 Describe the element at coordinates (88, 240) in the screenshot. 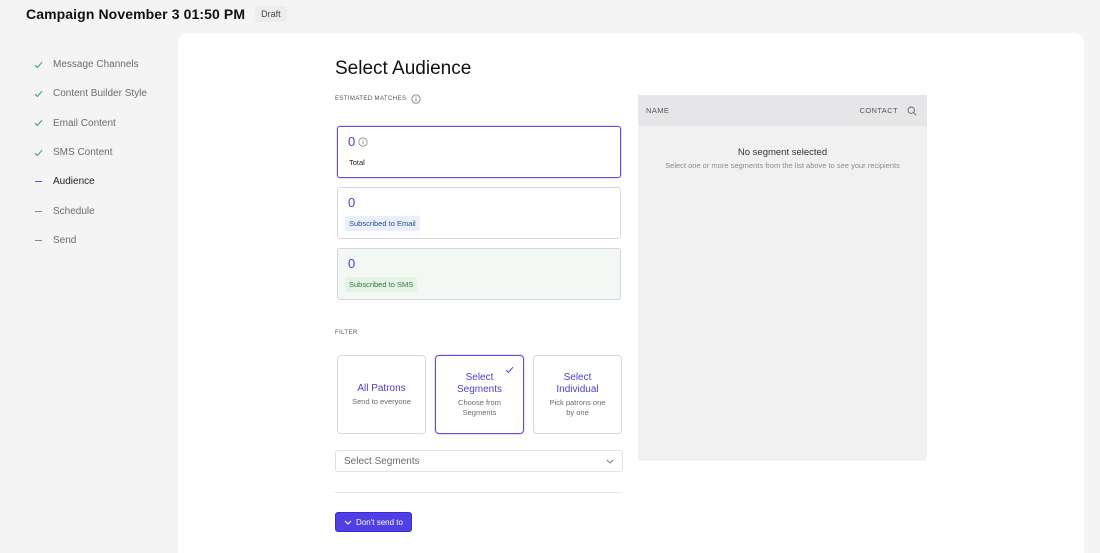

I see `sidebar-item-send: Send` at that location.